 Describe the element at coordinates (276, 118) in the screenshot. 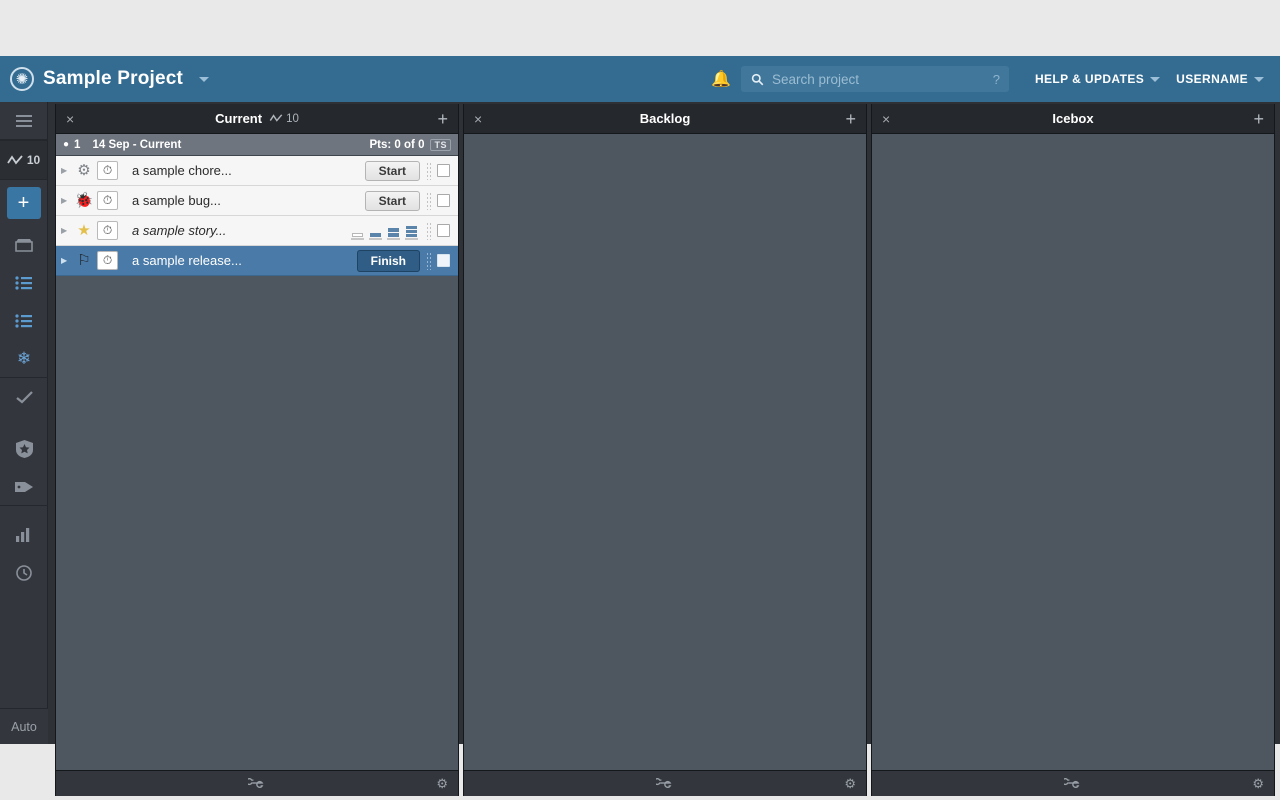

I see `trend-icon` at that location.